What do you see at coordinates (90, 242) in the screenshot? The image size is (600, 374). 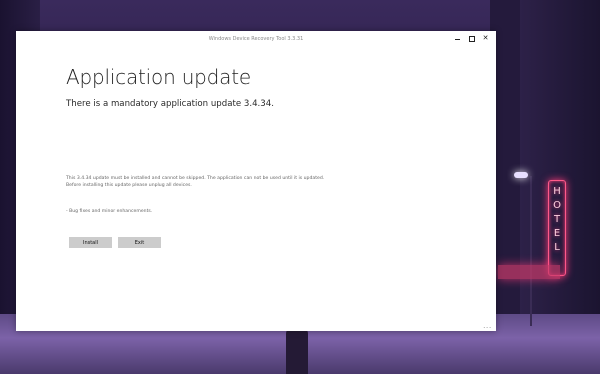 I see `install-button: Install` at bounding box center [90, 242].